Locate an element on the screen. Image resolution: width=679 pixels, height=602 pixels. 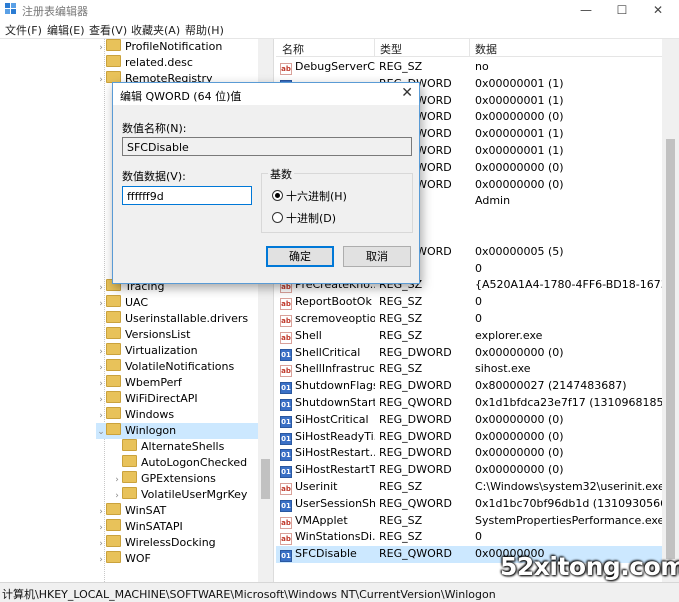
menu-view: 查看(V) is located at coordinates (108, 30).